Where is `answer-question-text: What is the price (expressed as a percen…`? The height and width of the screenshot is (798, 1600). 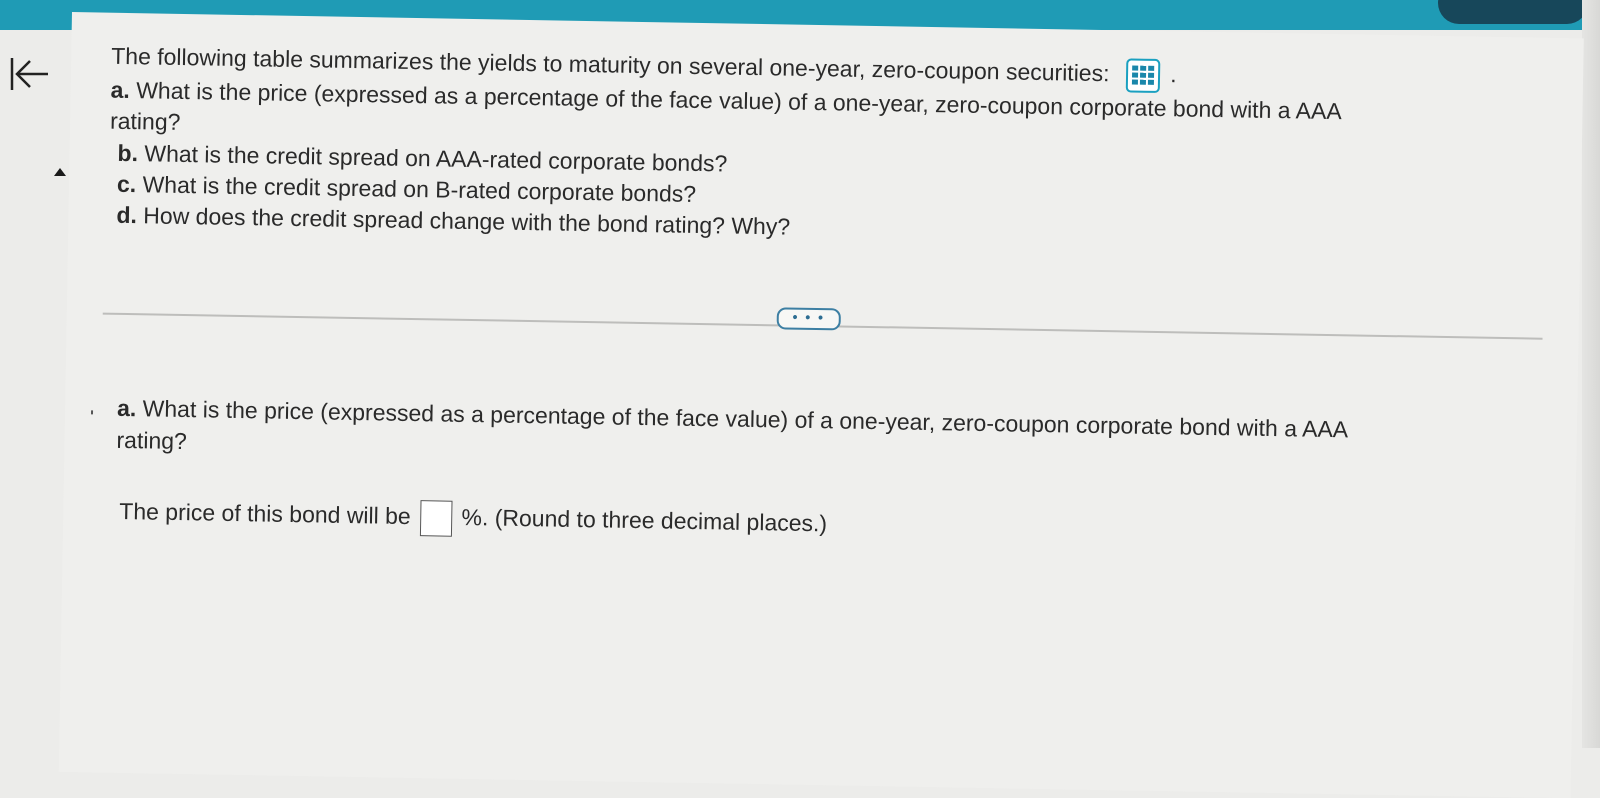
answer-question-text: What is the price (expressed as a percen… is located at coordinates (745, 419).